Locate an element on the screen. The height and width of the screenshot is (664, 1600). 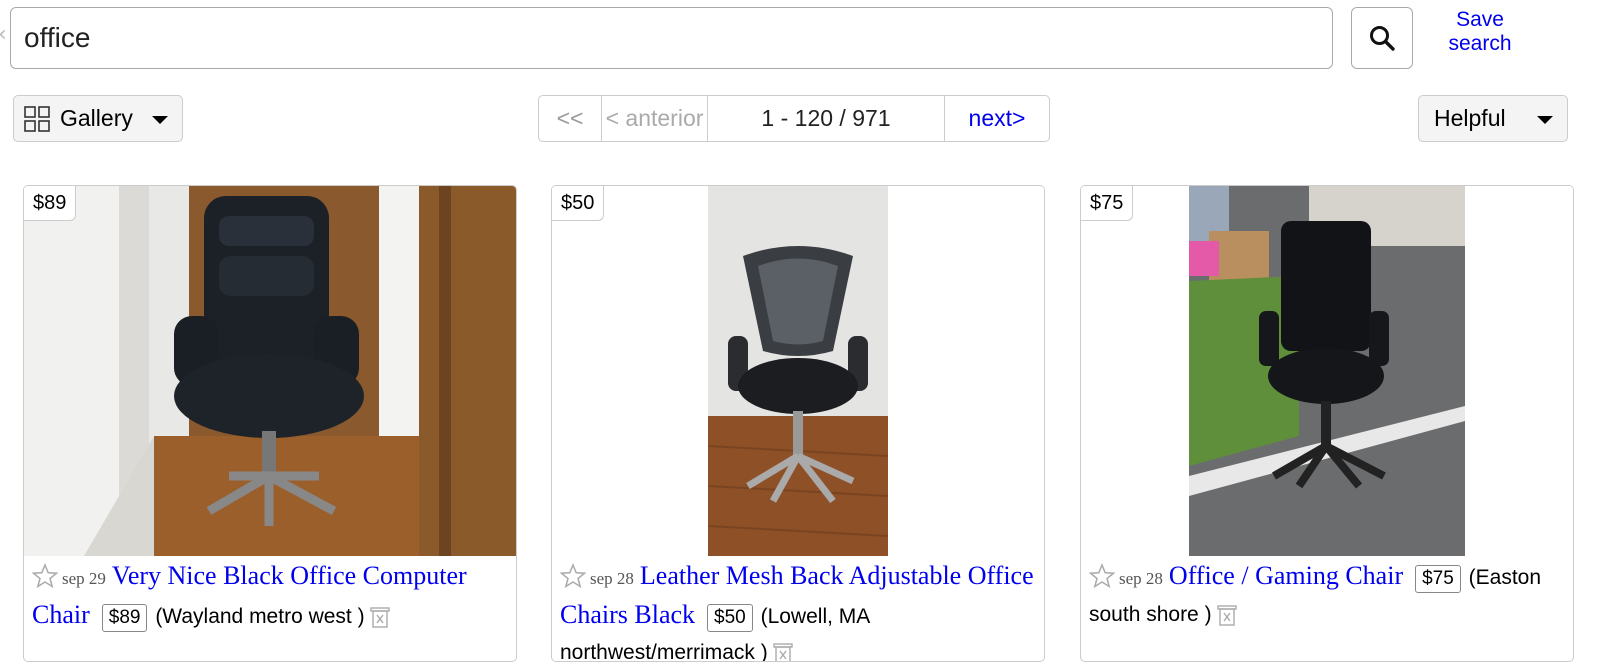
pagination: << < anterior 1 - 120 / 971 next> is located at coordinates (794, 118).